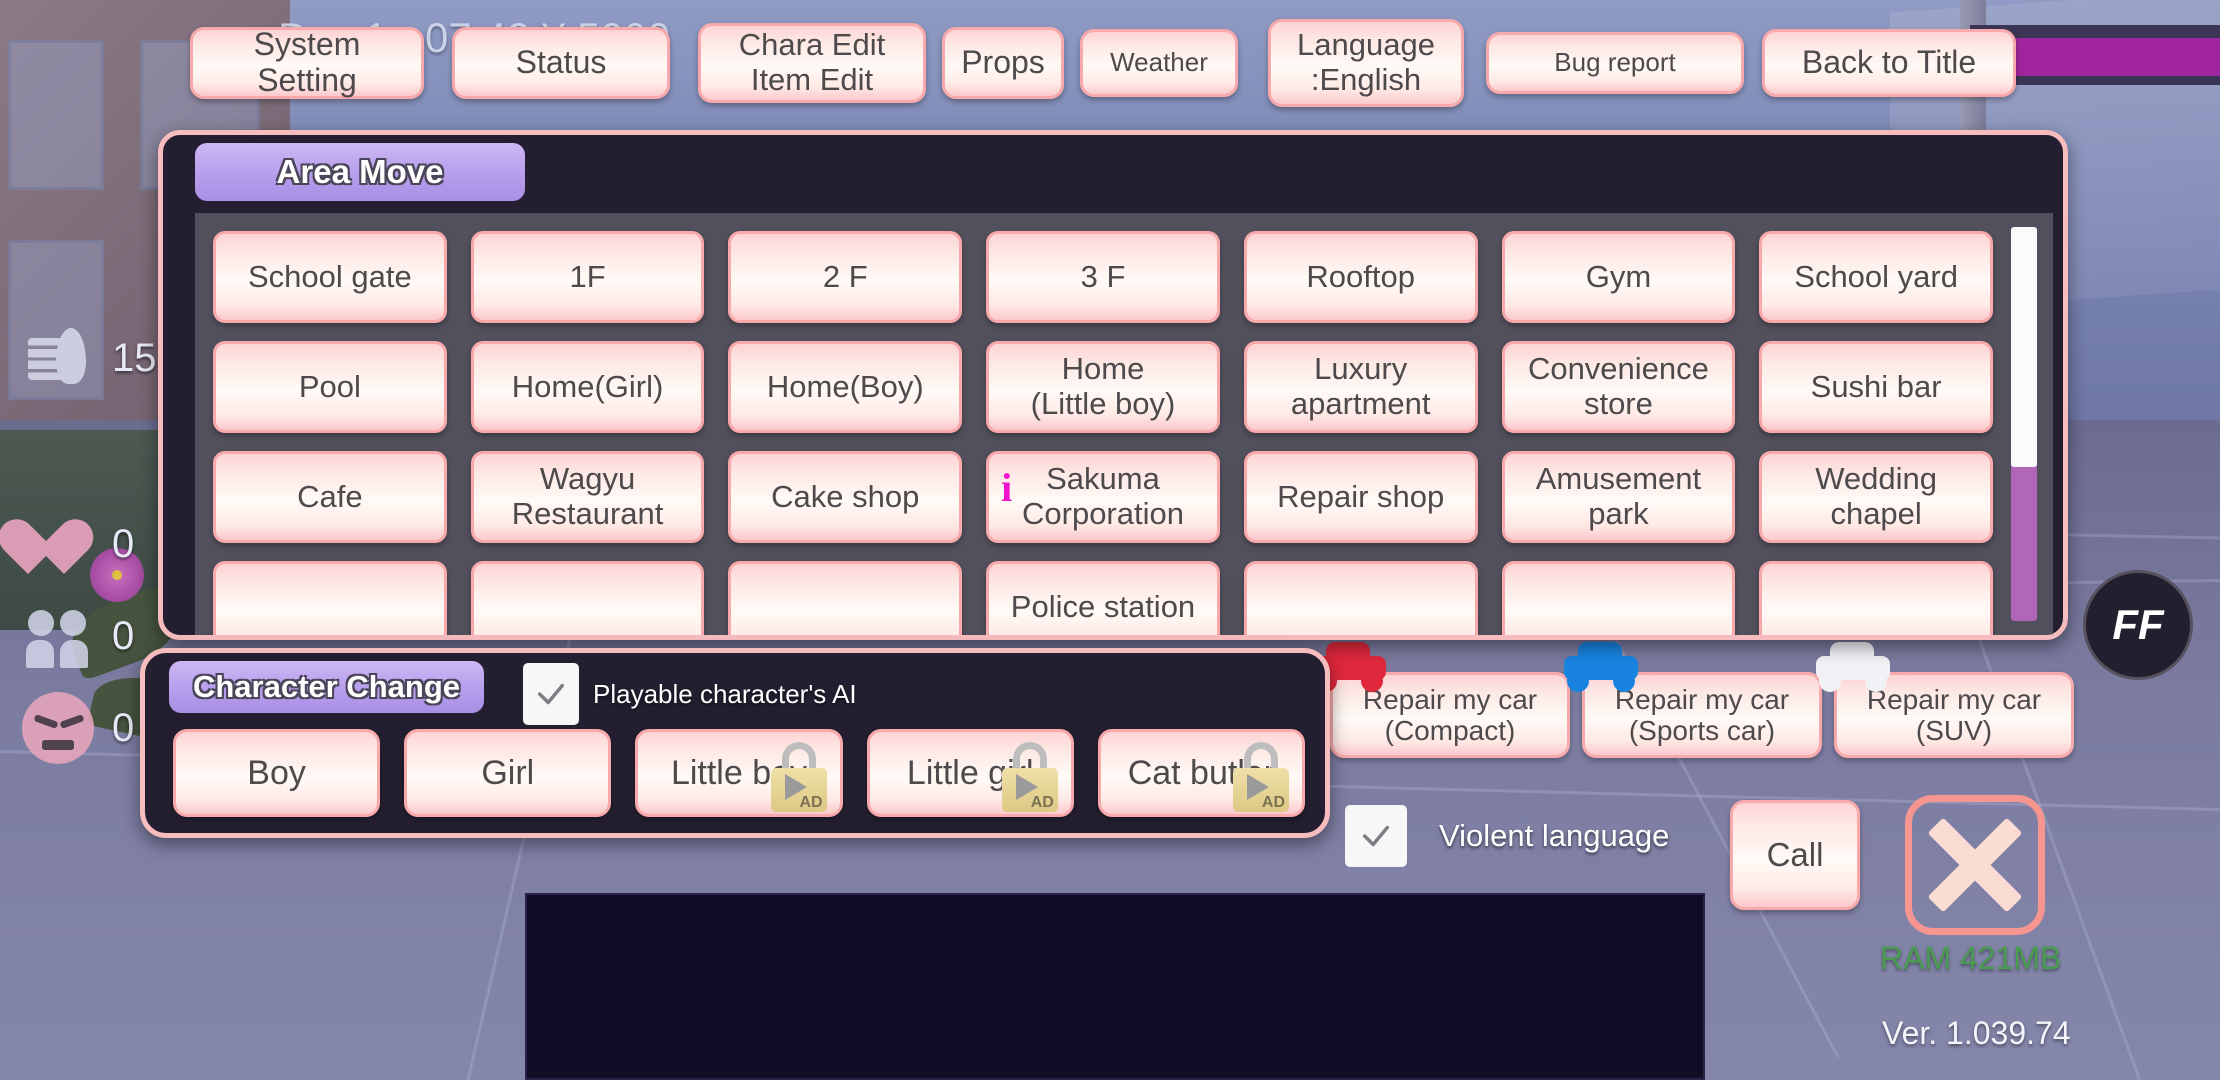 The width and height of the screenshot is (2220, 1080). I want to click on hud-stat-anger: 0, so click(78, 728).